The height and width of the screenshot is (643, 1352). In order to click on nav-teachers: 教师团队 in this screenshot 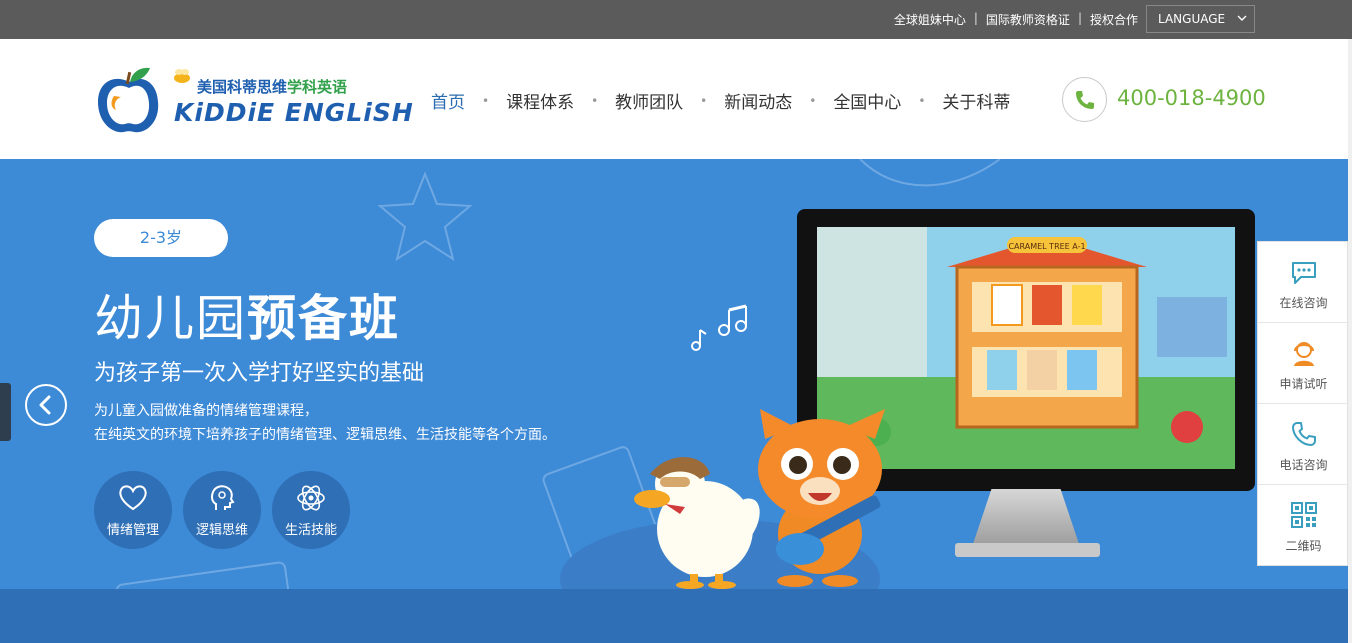, I will do `click(649, 100)`.